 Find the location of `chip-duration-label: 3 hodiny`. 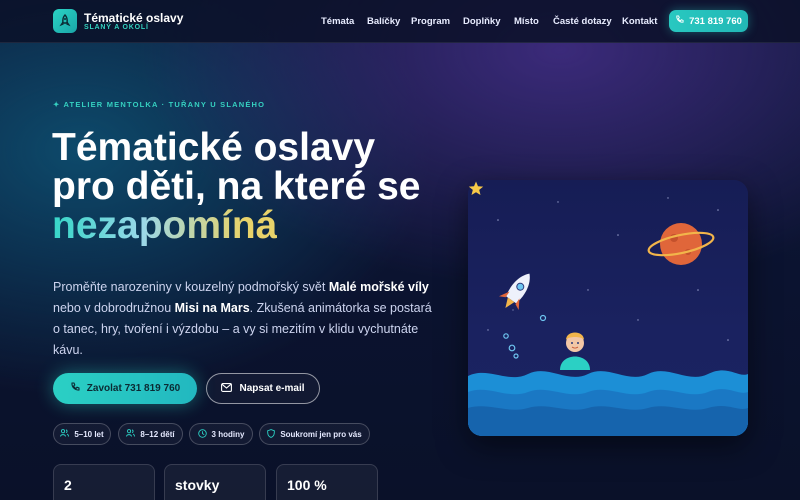

chip-duration-label: 3 hodiny is located at coordinates (228, 434).